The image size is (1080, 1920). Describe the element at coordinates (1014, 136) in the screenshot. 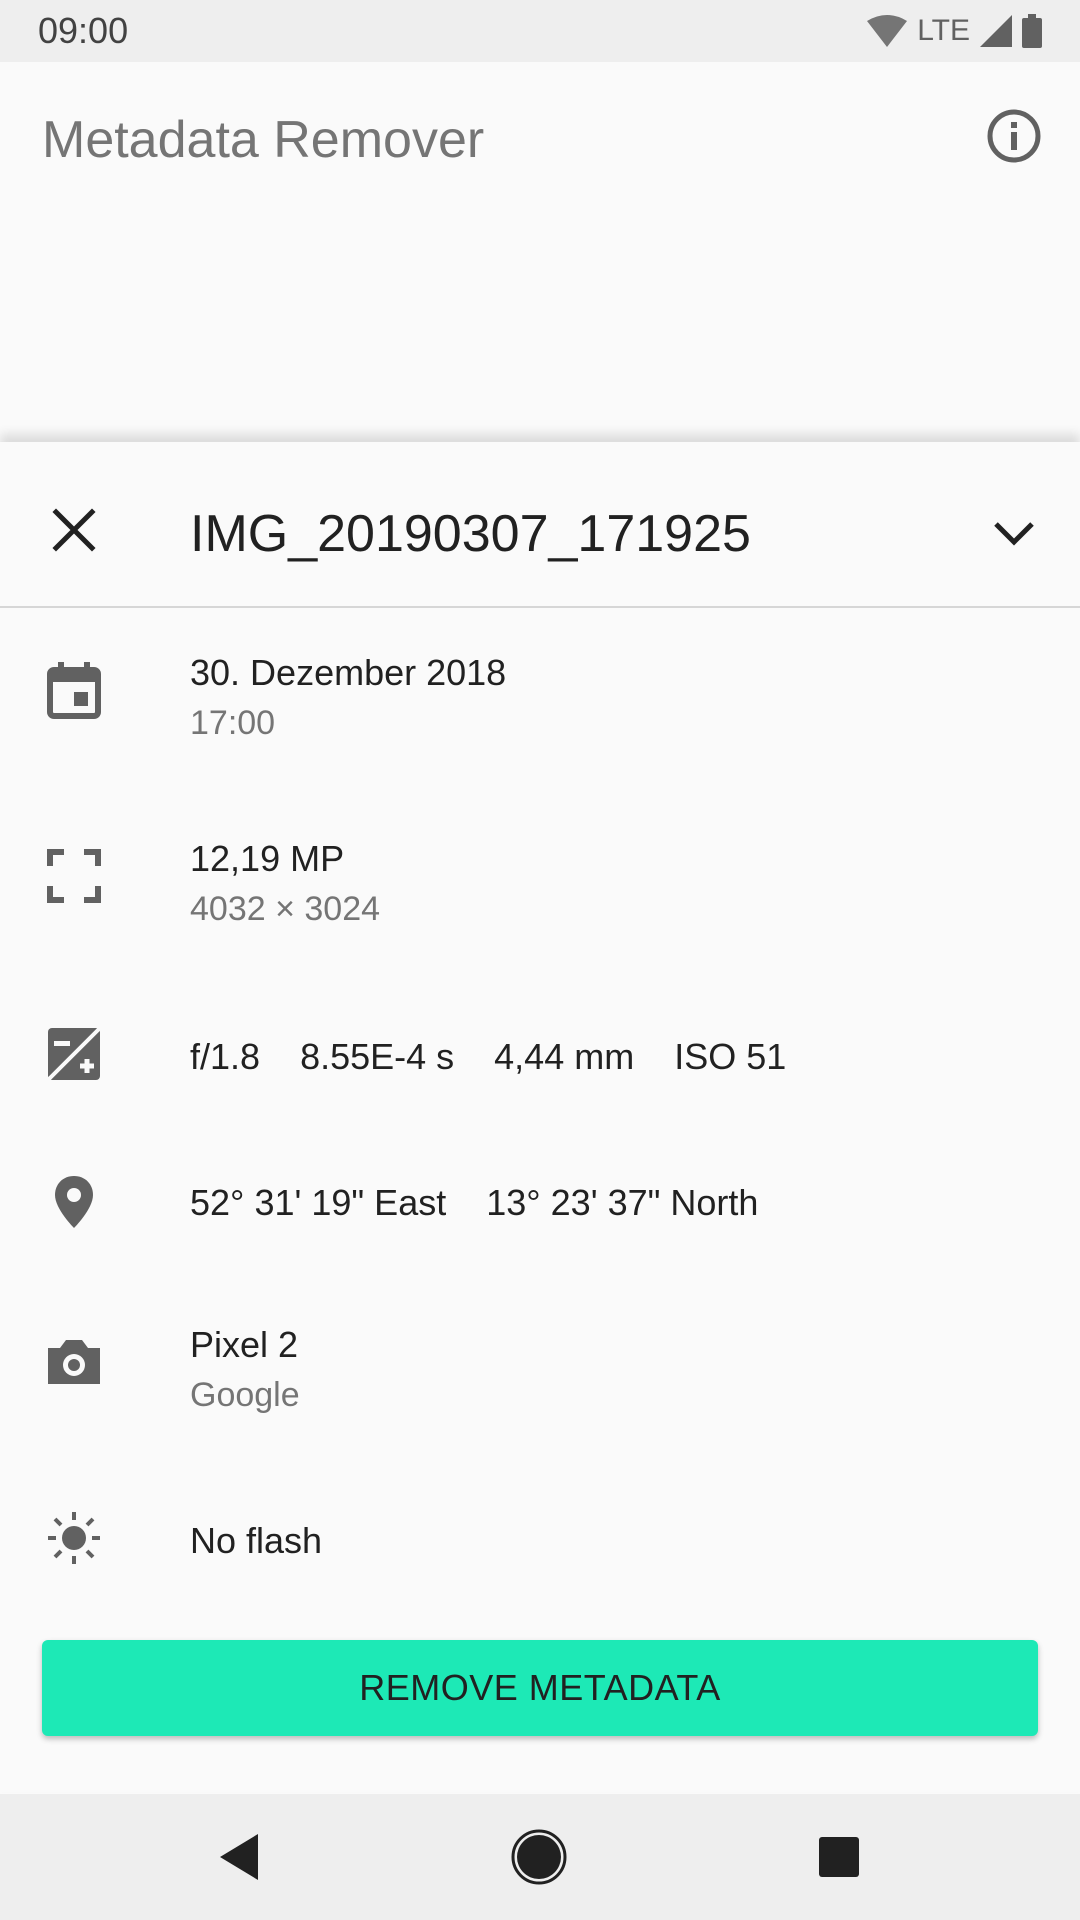

I see `info-icon` at that location.